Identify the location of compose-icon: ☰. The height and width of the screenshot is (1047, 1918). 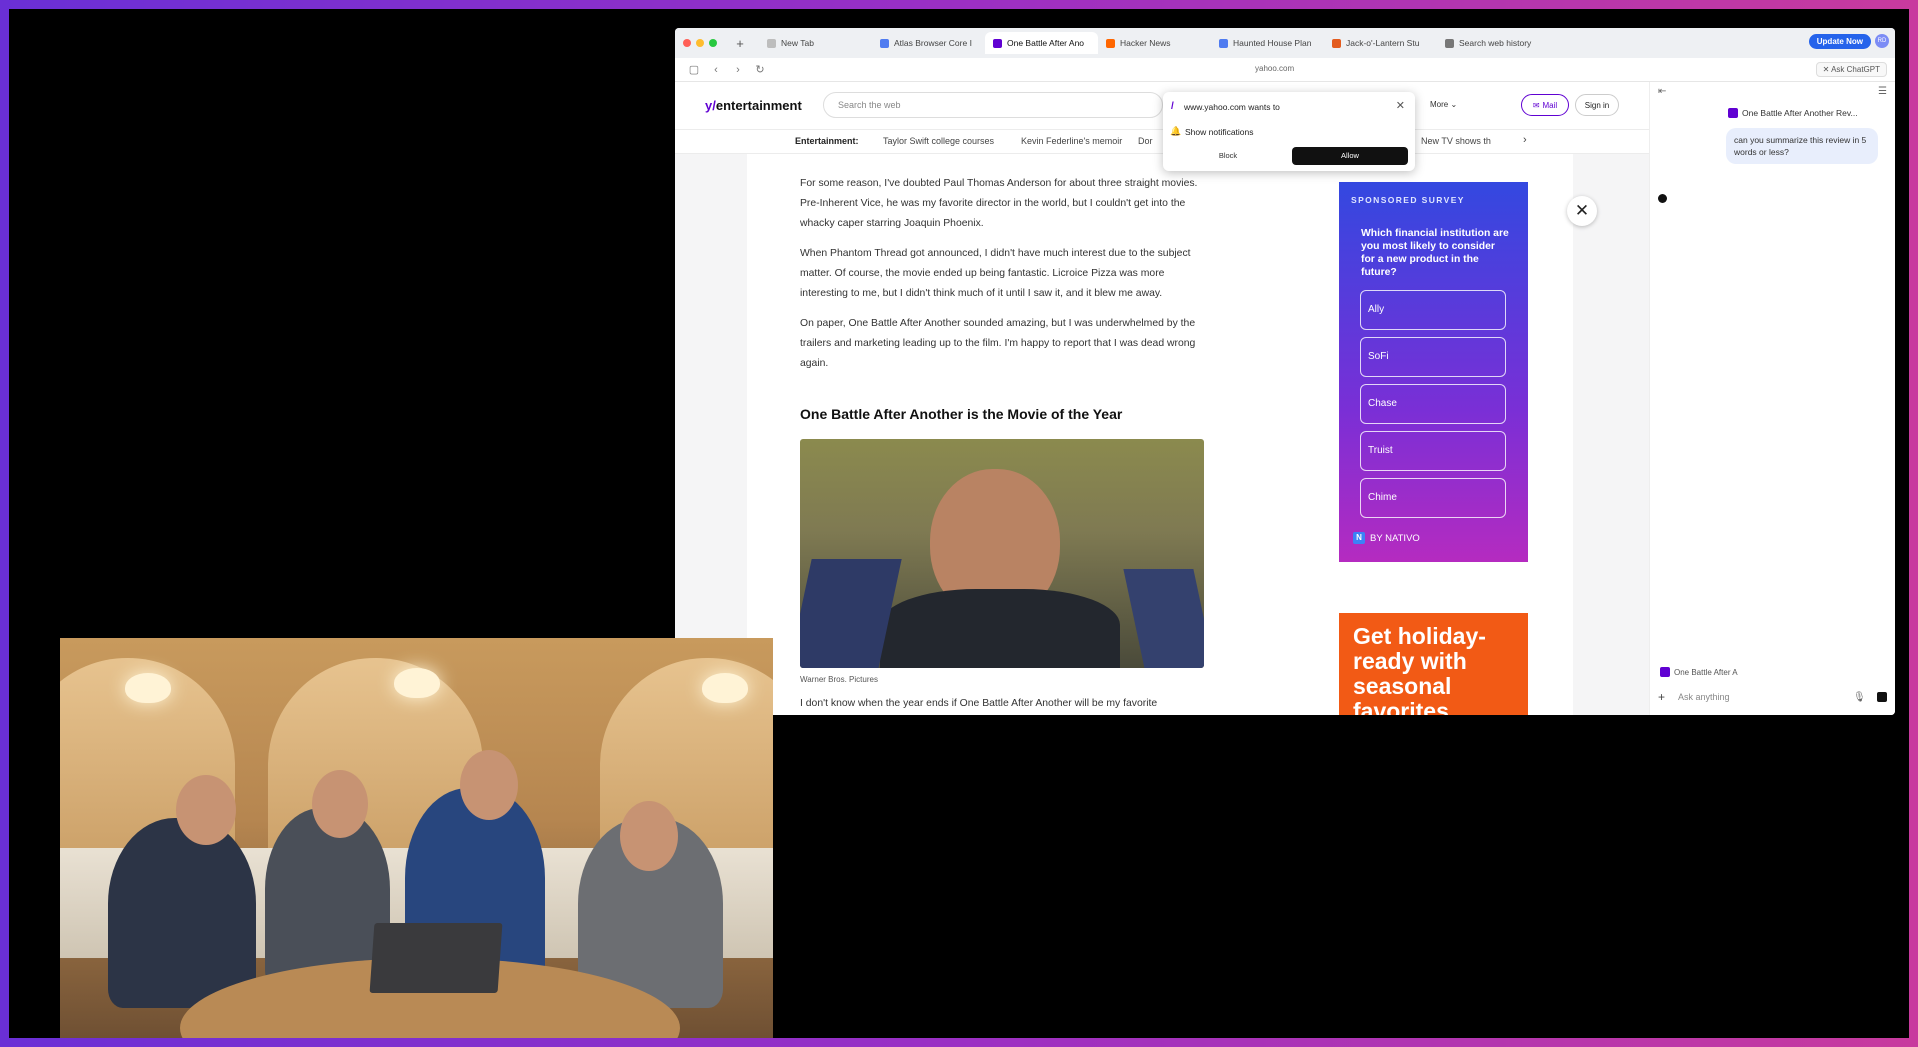
(1882, 91).